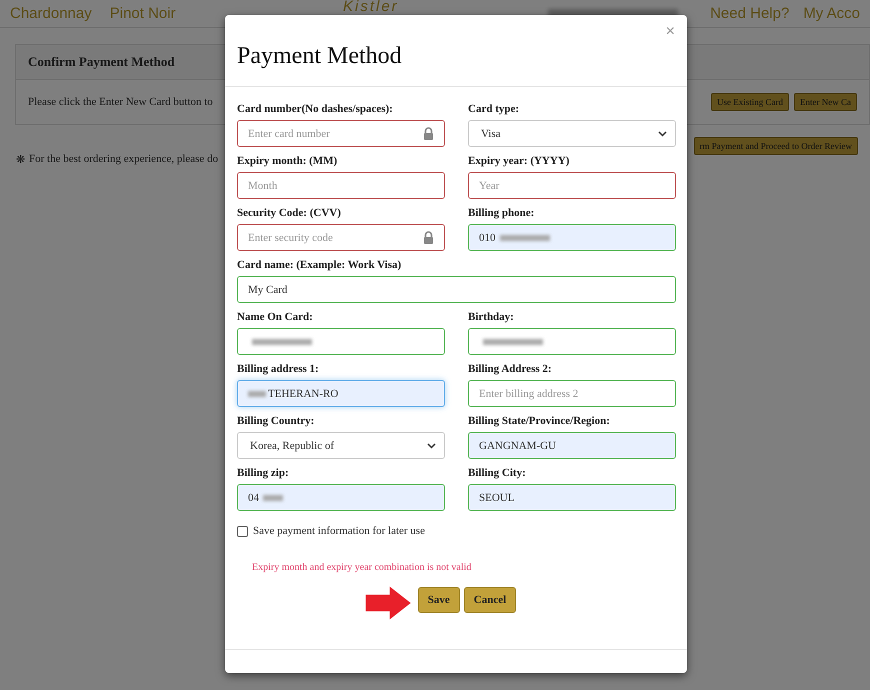 This screenshot has width=870, height=690. I want to click on input-field: 010, so click(572, 237).